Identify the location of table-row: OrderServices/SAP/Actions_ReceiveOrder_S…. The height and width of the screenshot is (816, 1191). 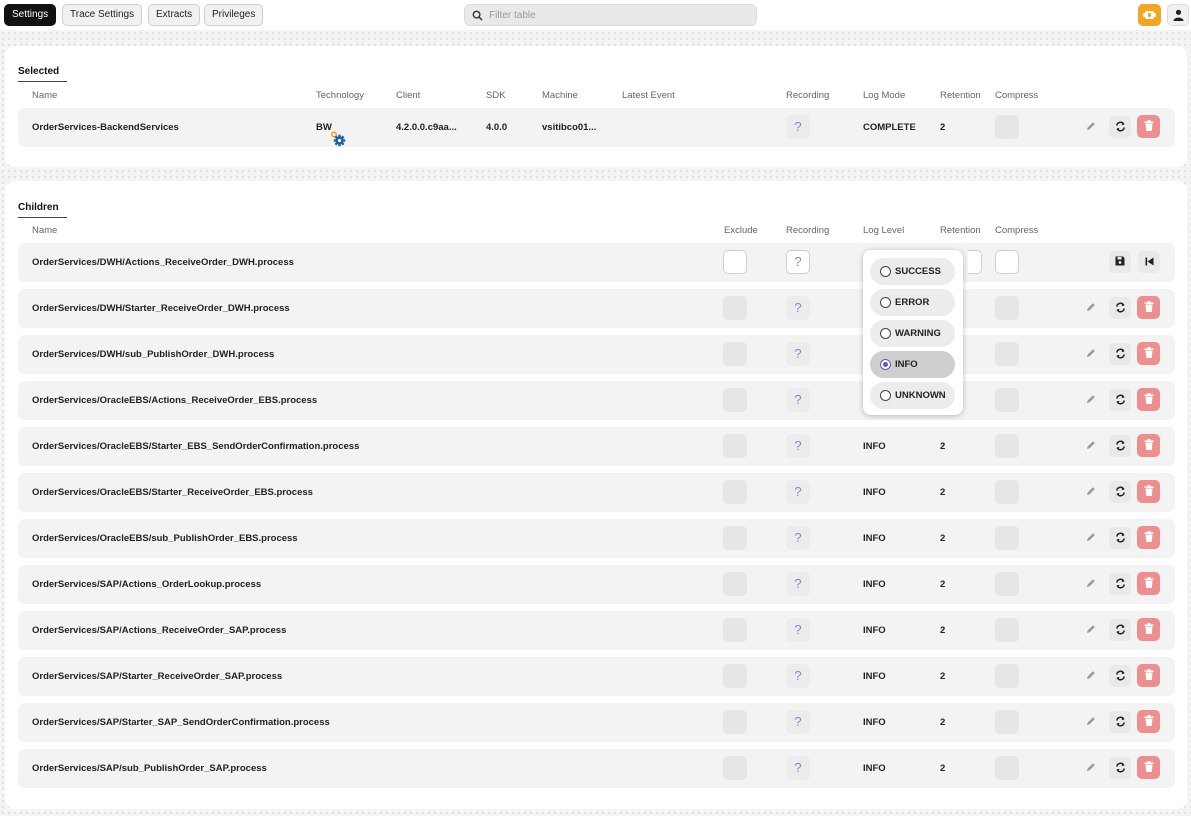
(596, 630).